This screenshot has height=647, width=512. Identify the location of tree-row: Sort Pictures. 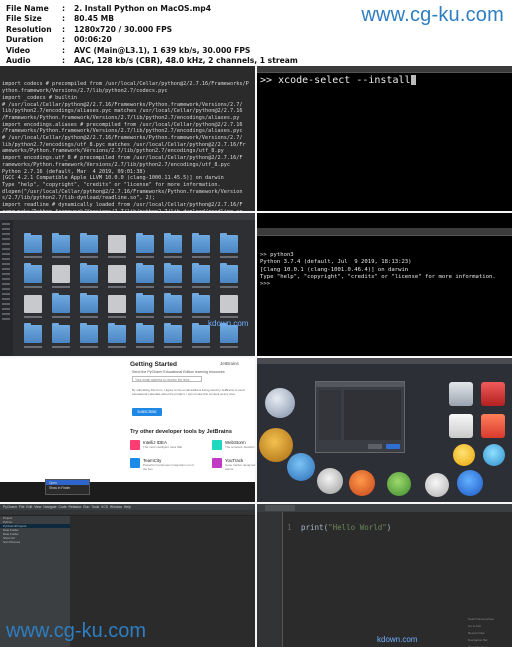
(35, 542).